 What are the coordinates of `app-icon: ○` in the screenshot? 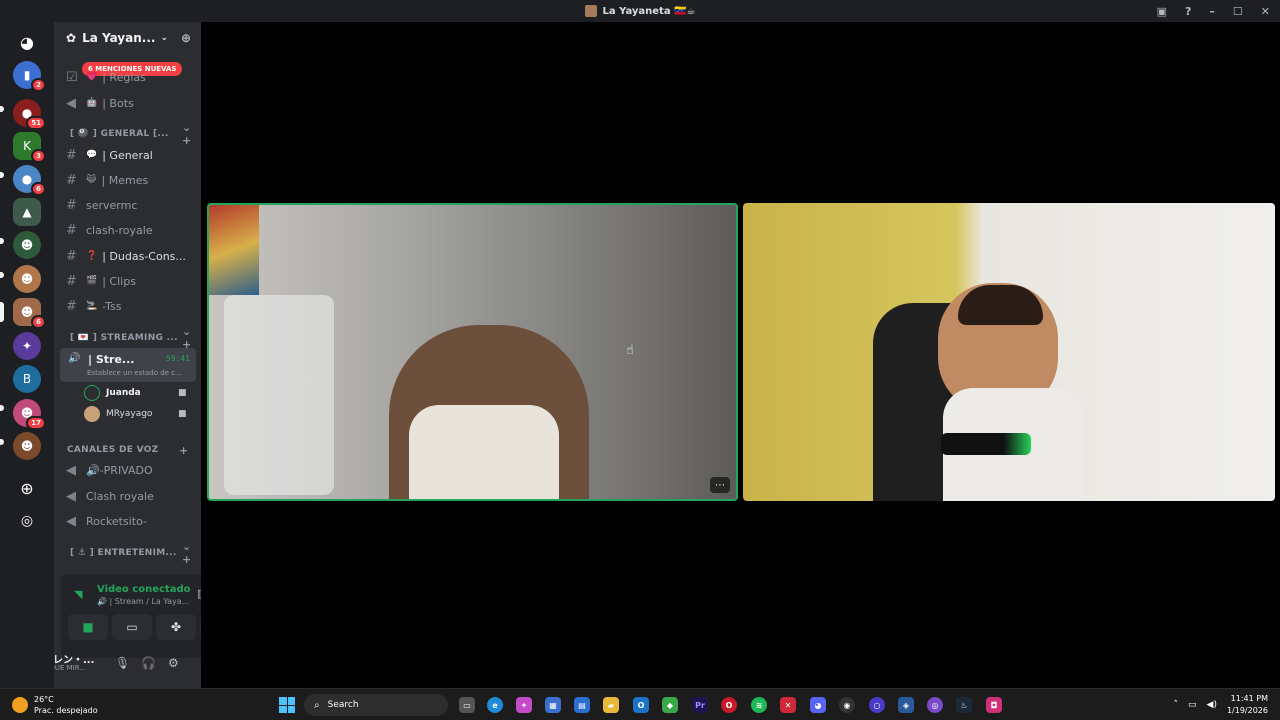 It's located at (877, 705).